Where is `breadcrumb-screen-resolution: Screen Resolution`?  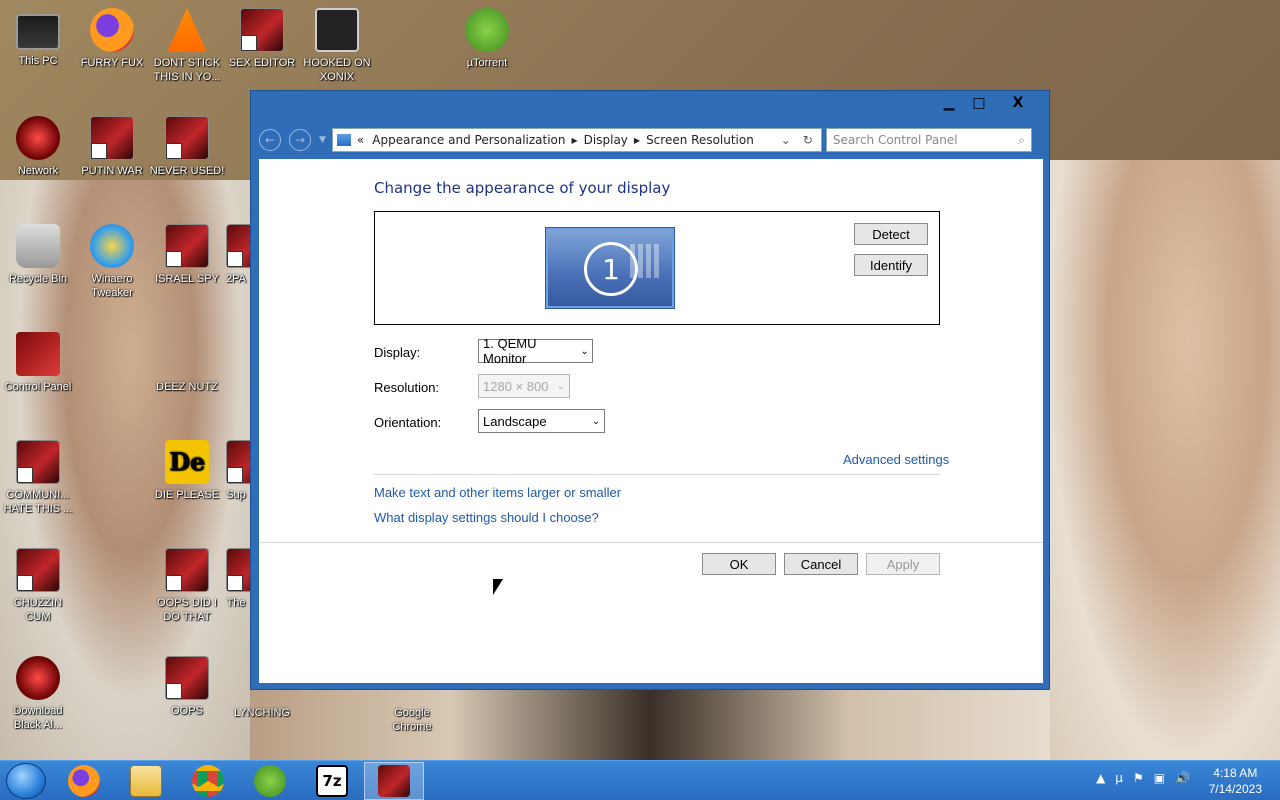 breadcrumb-screen-resolution: Screen Resolution is located at coordinates (700, 140).